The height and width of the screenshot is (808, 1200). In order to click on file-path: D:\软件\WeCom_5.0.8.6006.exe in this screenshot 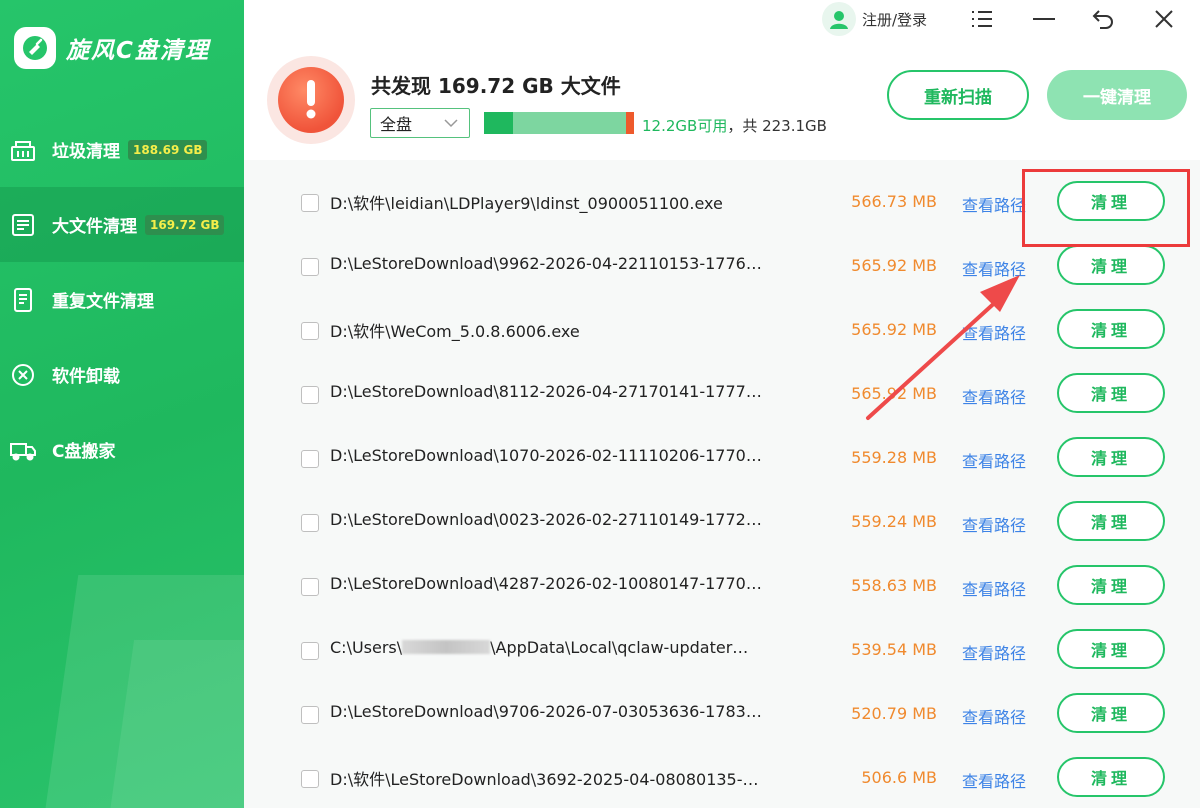, I will do `click(554, 330)`.